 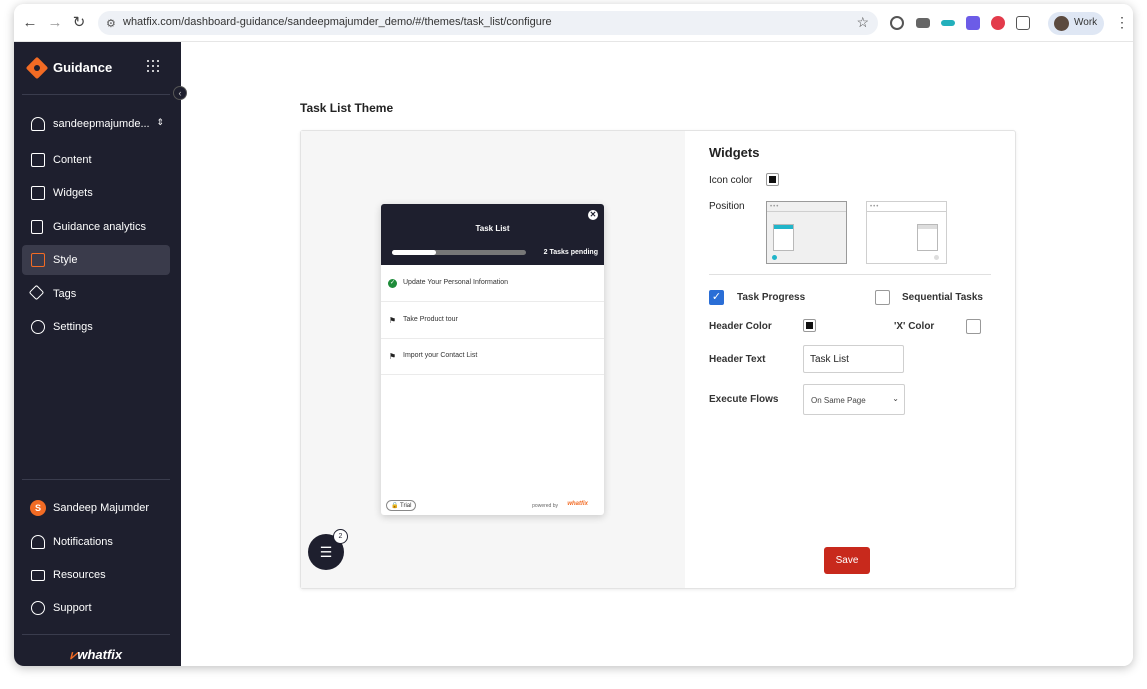 I want to click on bookmark-star-icon: ☆, so click(x=862, y=22).